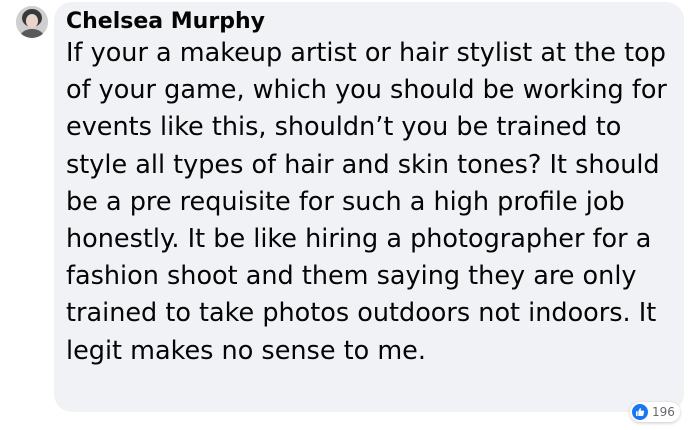  I want to click on like-icon, so click(640, 412).